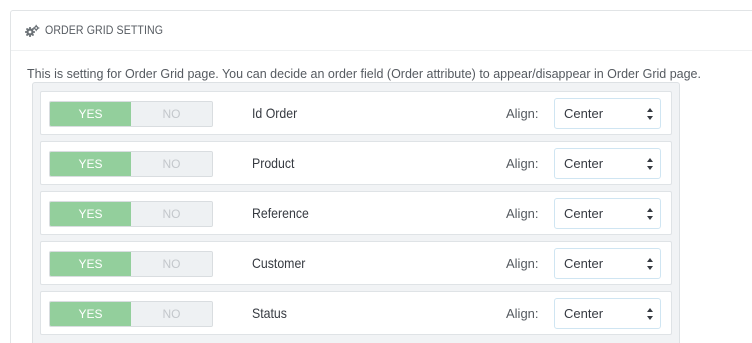 This screenshot has width=752, height=343. I want to click on field-name: Id Order, so click(275, 113).